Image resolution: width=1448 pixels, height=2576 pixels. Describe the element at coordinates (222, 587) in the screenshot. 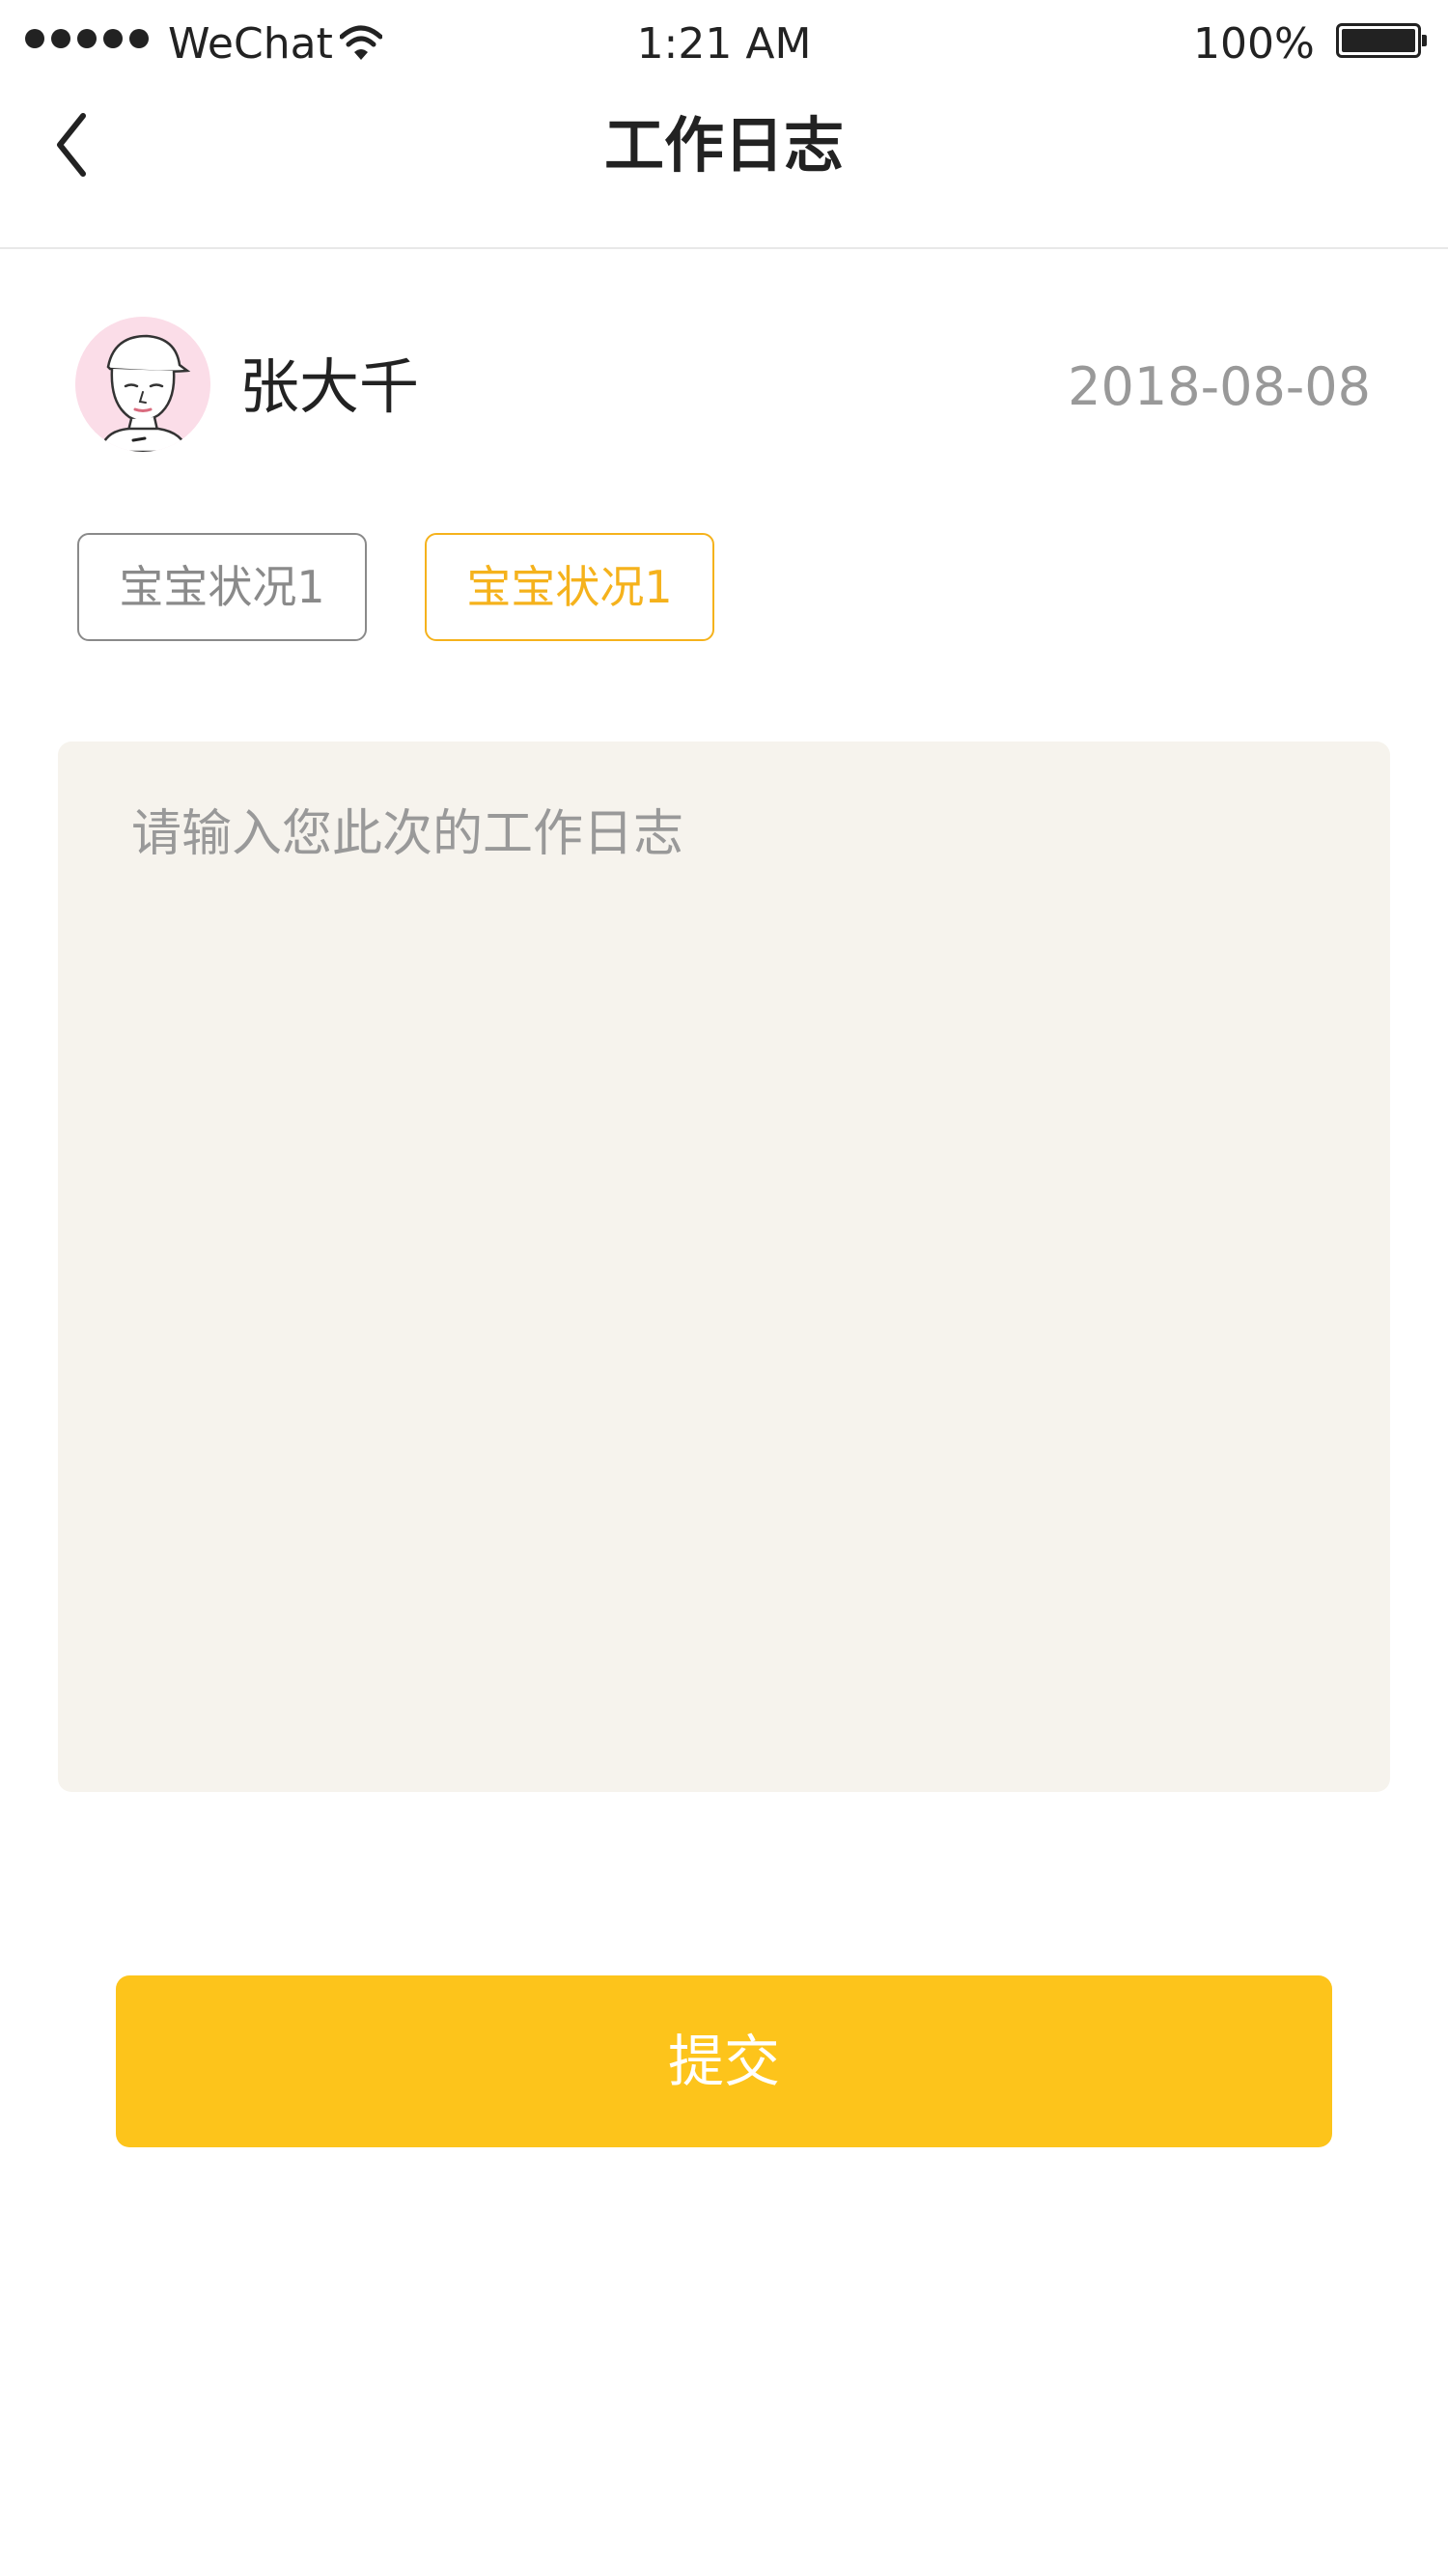

I see `status-tag-1: 宝宝状况1` at that location.